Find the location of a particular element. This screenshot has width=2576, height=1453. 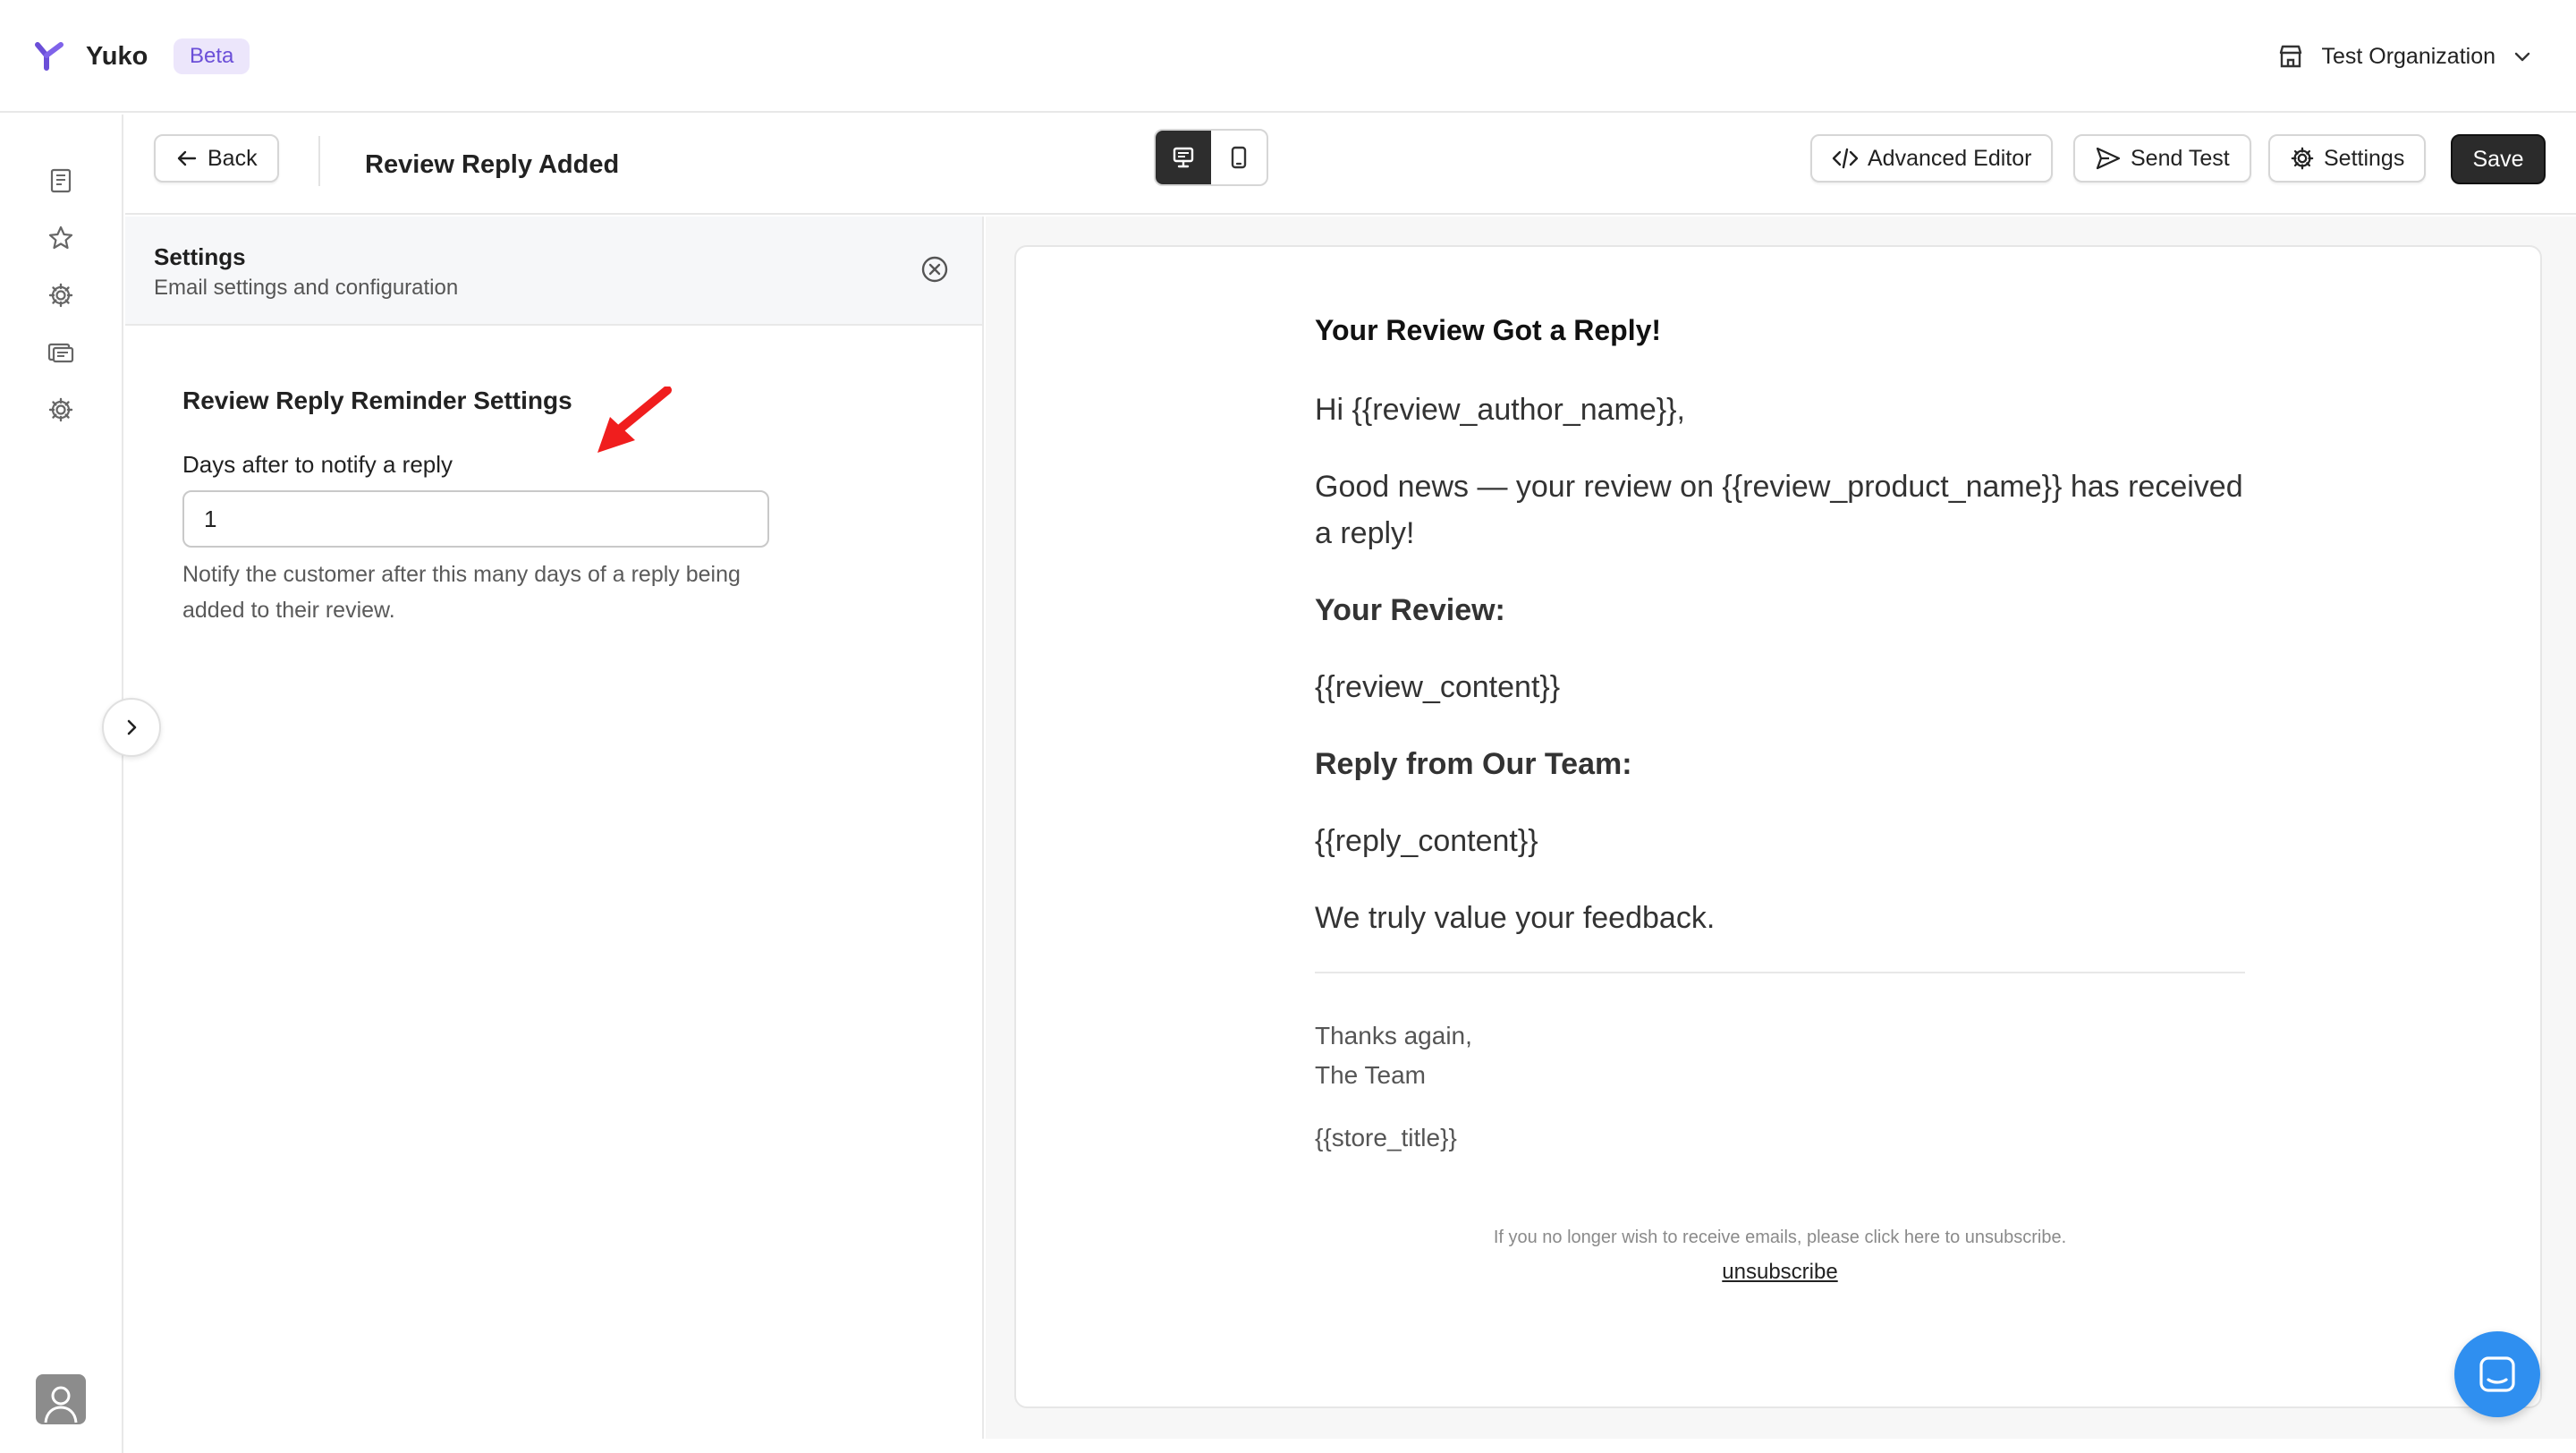

email-sign-line-1: Thanks again, is located at coordinates (1393, 1035).